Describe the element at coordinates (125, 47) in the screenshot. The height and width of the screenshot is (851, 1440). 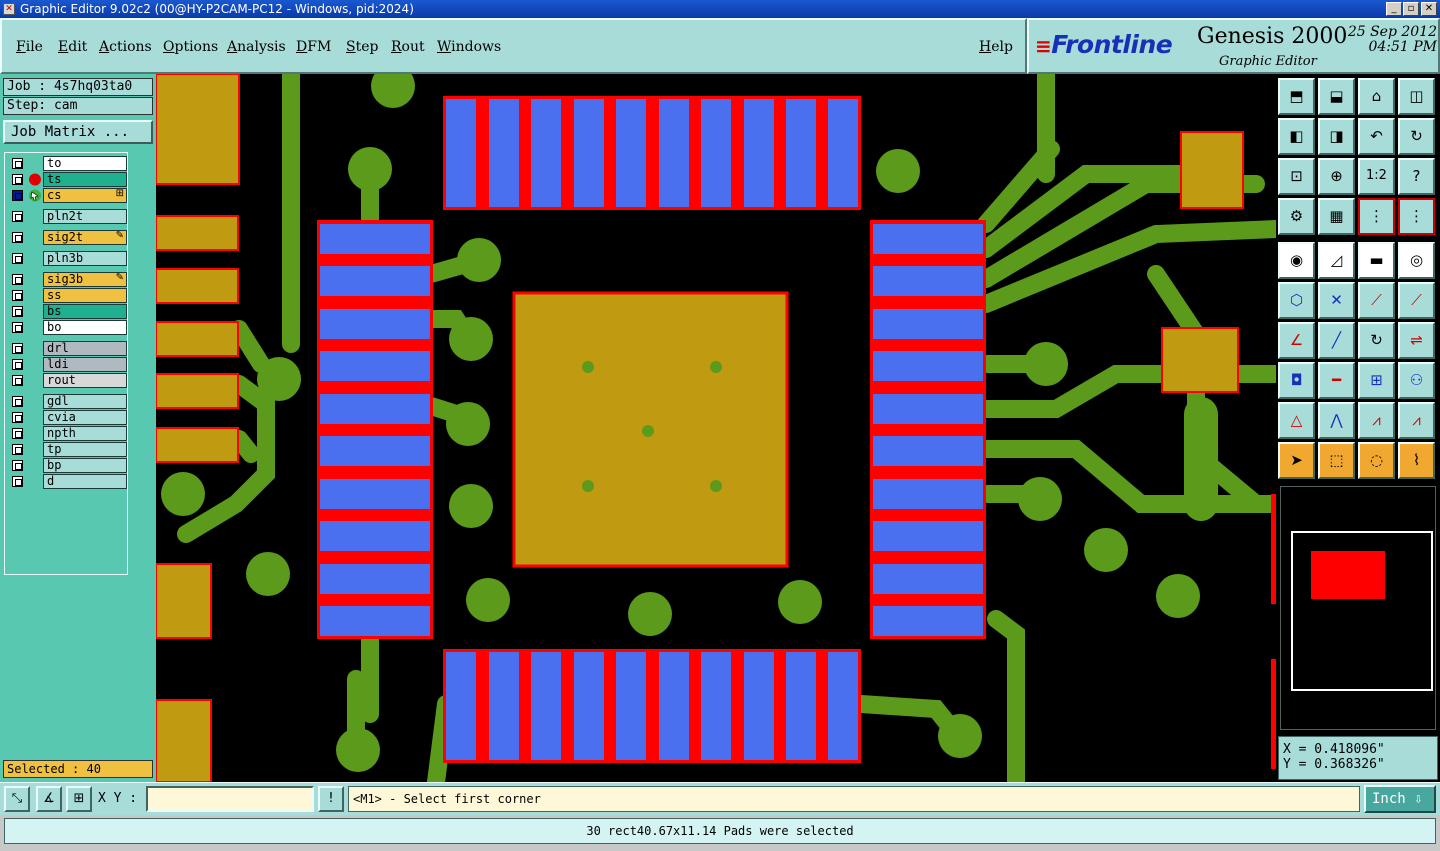
I see `menu-actions: Actions` at that location.